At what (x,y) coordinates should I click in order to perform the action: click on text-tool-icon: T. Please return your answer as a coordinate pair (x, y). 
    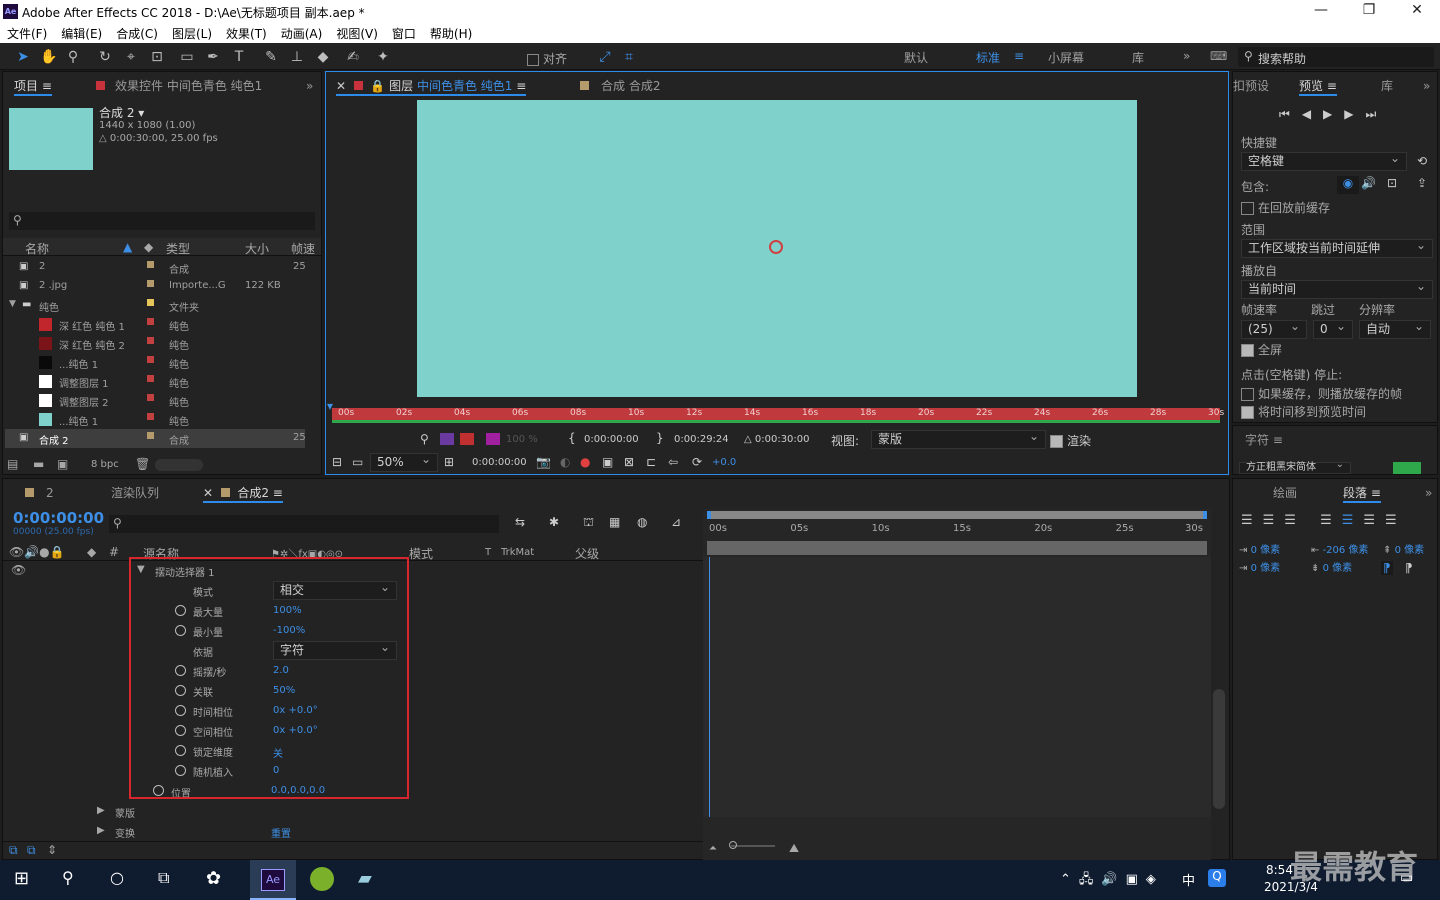
    Looking at the image, I should click on (239, 57).